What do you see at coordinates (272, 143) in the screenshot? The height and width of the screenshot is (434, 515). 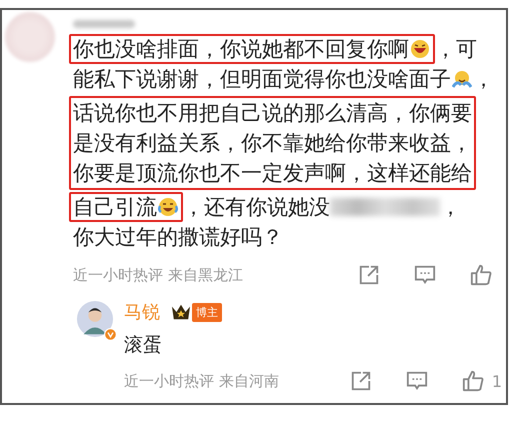 I see `comment-text: 是没有利益关系，你不靠她给你带来收益，` at bounding box center [272, 143].